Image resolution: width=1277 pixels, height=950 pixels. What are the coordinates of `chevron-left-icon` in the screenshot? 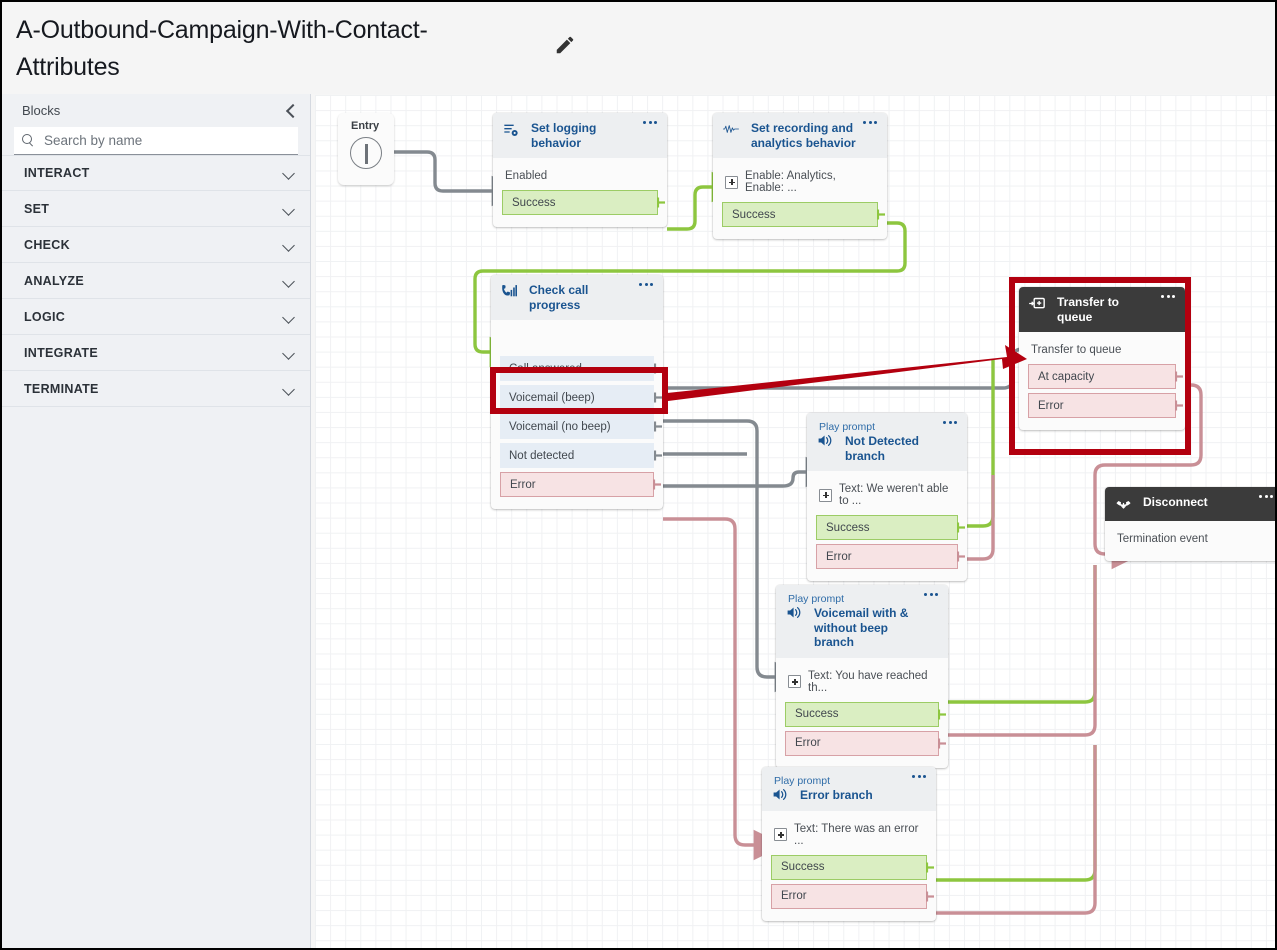 It's located at (291, 111).